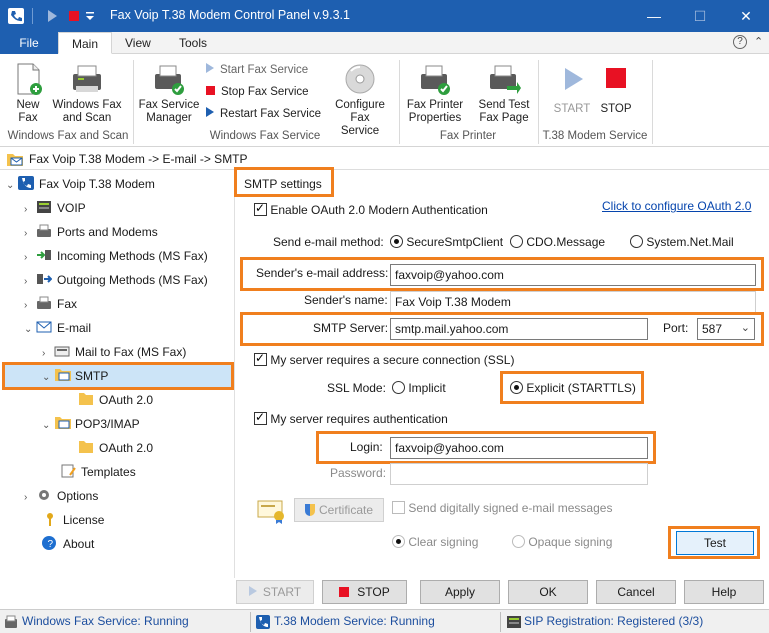 This screenshot has height=633, width=769. I want to click on smtp-server-input: smtp.mail.yahoo.com, so click(519, 329).